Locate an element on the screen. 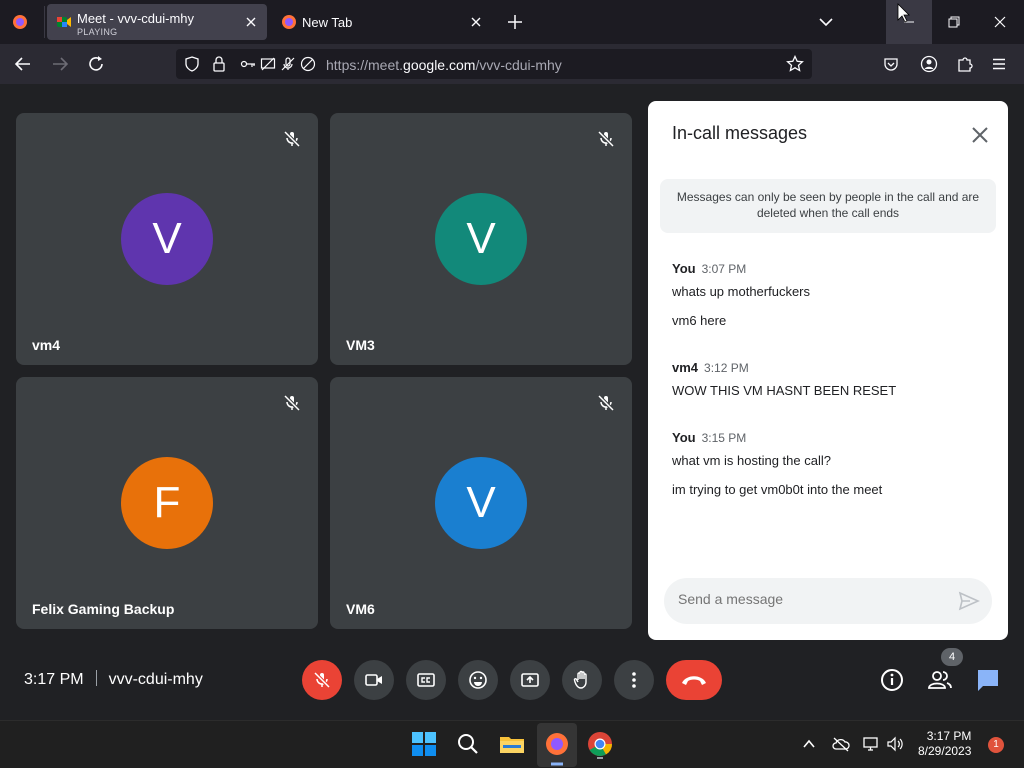 This screenshot has height=768, width=1024. firefox-icon is located at coordinates (557, 749).